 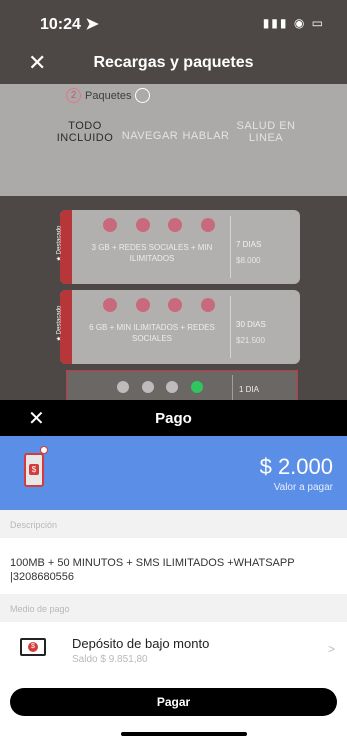 I want to click on status-bar: 10:24 ➤ ▮▮▮ ◉ ▭, so click(x=173, y=22).